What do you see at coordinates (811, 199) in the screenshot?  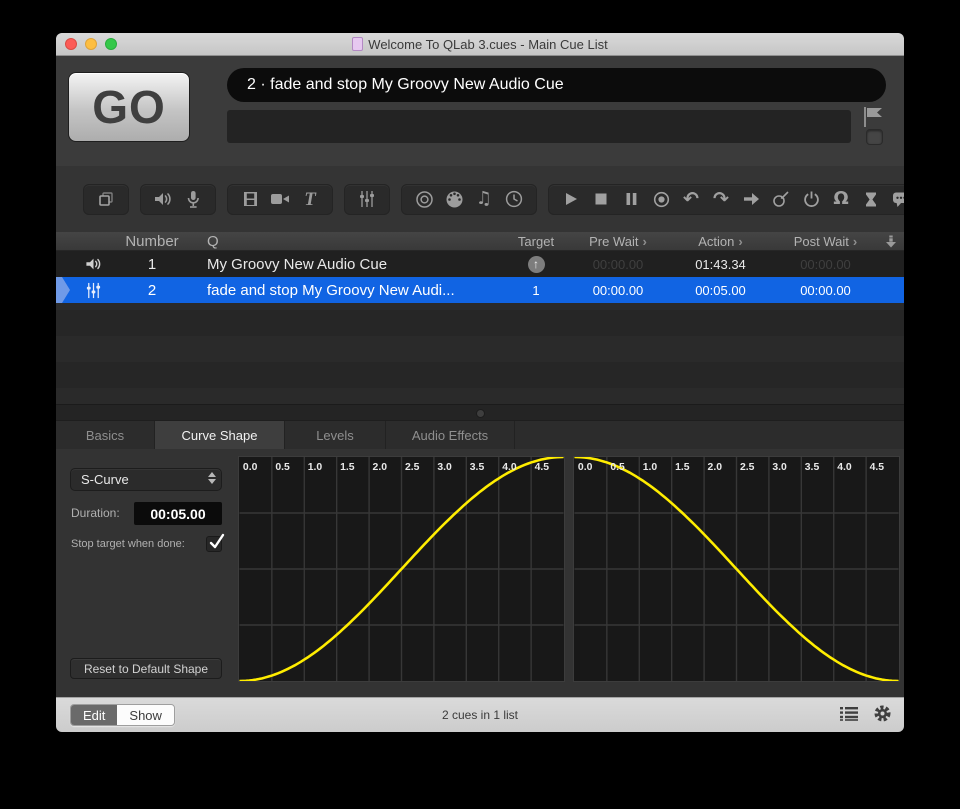 I see `power-icon` at bounding box center [811, 199].